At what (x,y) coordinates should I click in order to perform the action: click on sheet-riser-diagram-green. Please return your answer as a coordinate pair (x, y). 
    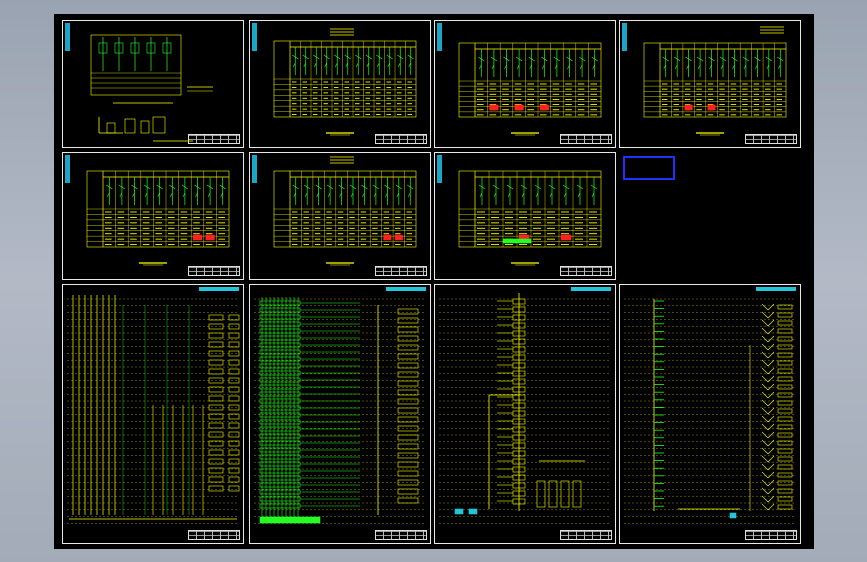
    Looking at the image, I should click on (340, 414).